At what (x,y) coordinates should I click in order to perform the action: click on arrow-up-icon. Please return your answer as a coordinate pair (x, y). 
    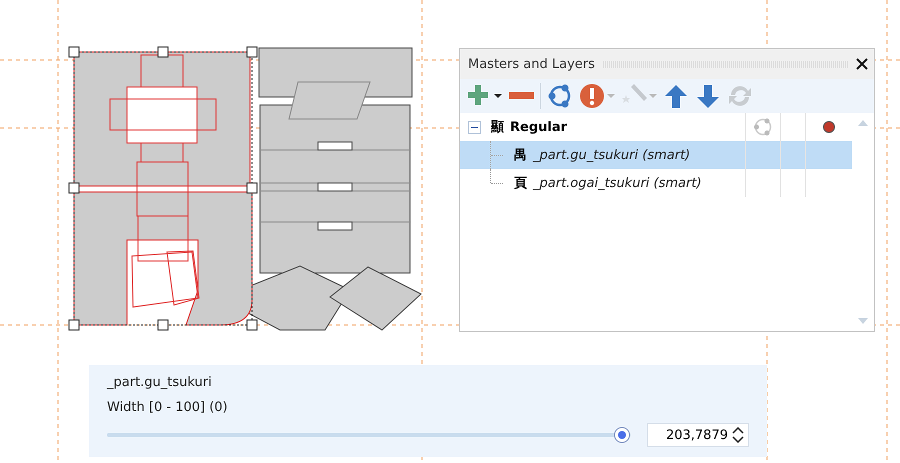
    Looking at the image, I should click on (676, 96).